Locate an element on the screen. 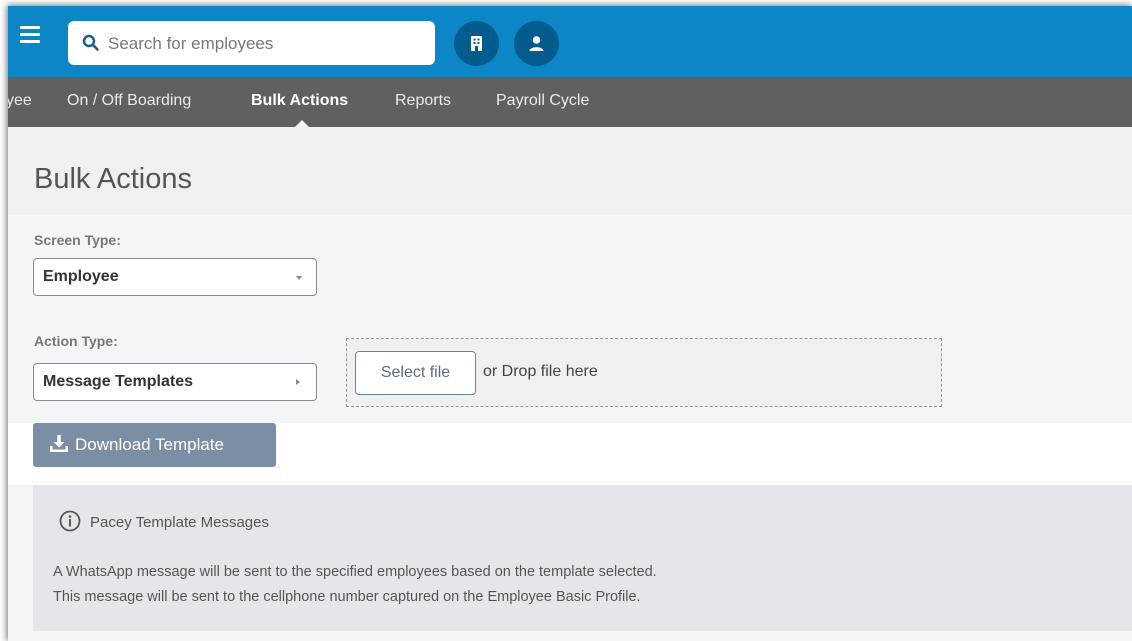 This screenshot has height=641, width=1132. download-icon is located at coordinates (59, 443).